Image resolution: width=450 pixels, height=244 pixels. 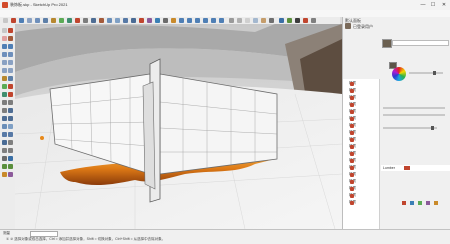 What do you see at coordinates (10, 134) in the screenshot?
I see `zoom-window-tool-icon` at bounding box center [10, 134].